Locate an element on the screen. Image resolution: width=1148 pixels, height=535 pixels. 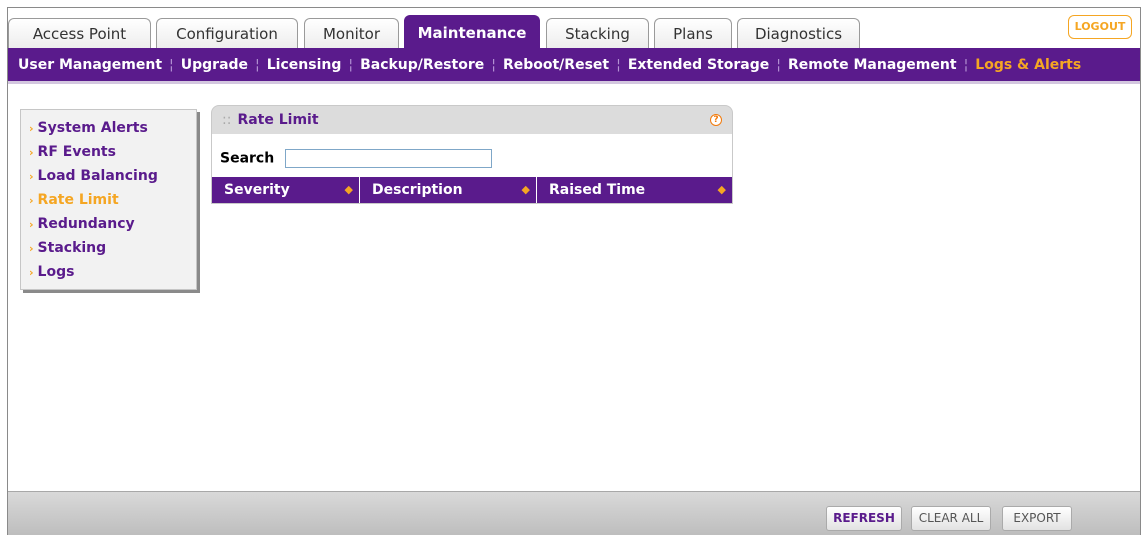
menu-item-rf-events: › RF Events is located at coordinates (108, 152).